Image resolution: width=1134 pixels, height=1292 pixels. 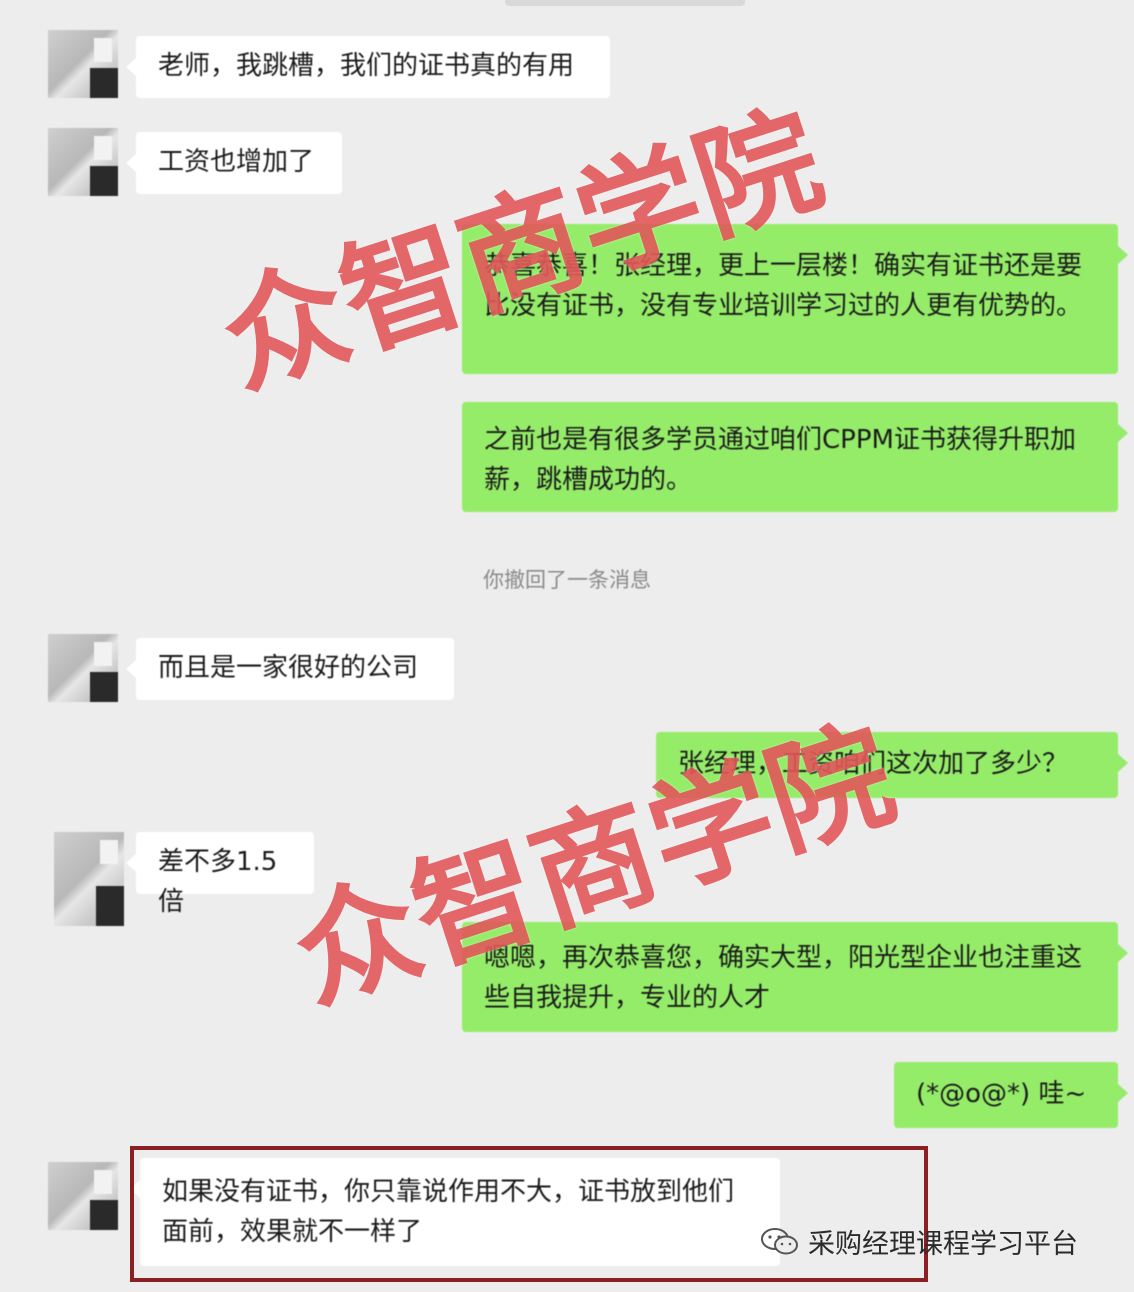 What do you see at coordinates (220, 874) in the screenshot?
I see `message-bubble-incoming: 差不多1.5倍` at bounding box center [220, 874].